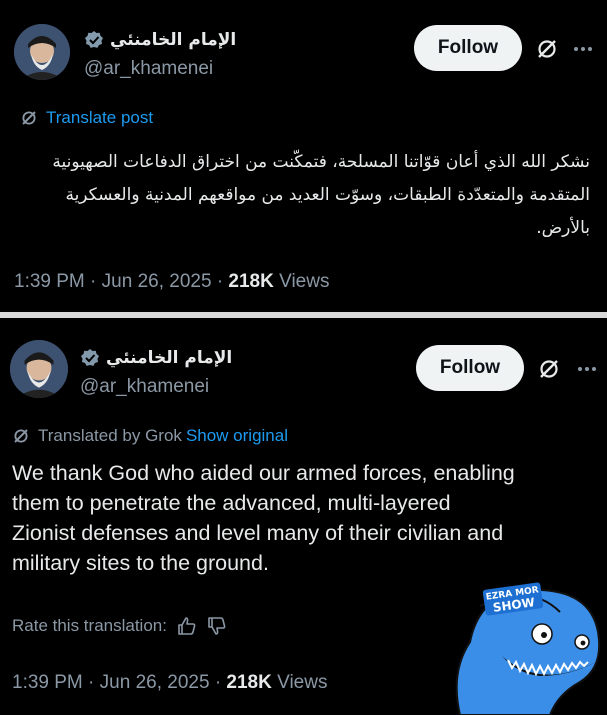  I want to click on translated-by-row: Translated by Grok Show original, so click(150, 436).